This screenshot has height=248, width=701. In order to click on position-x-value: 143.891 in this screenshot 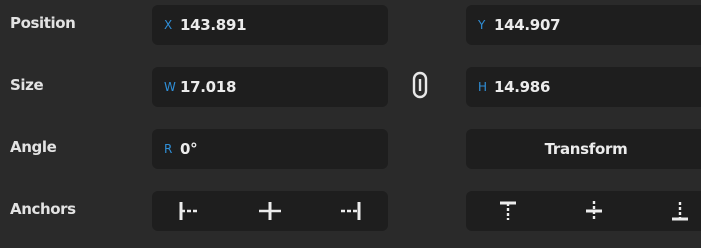, I will do `click(213, 25)`.